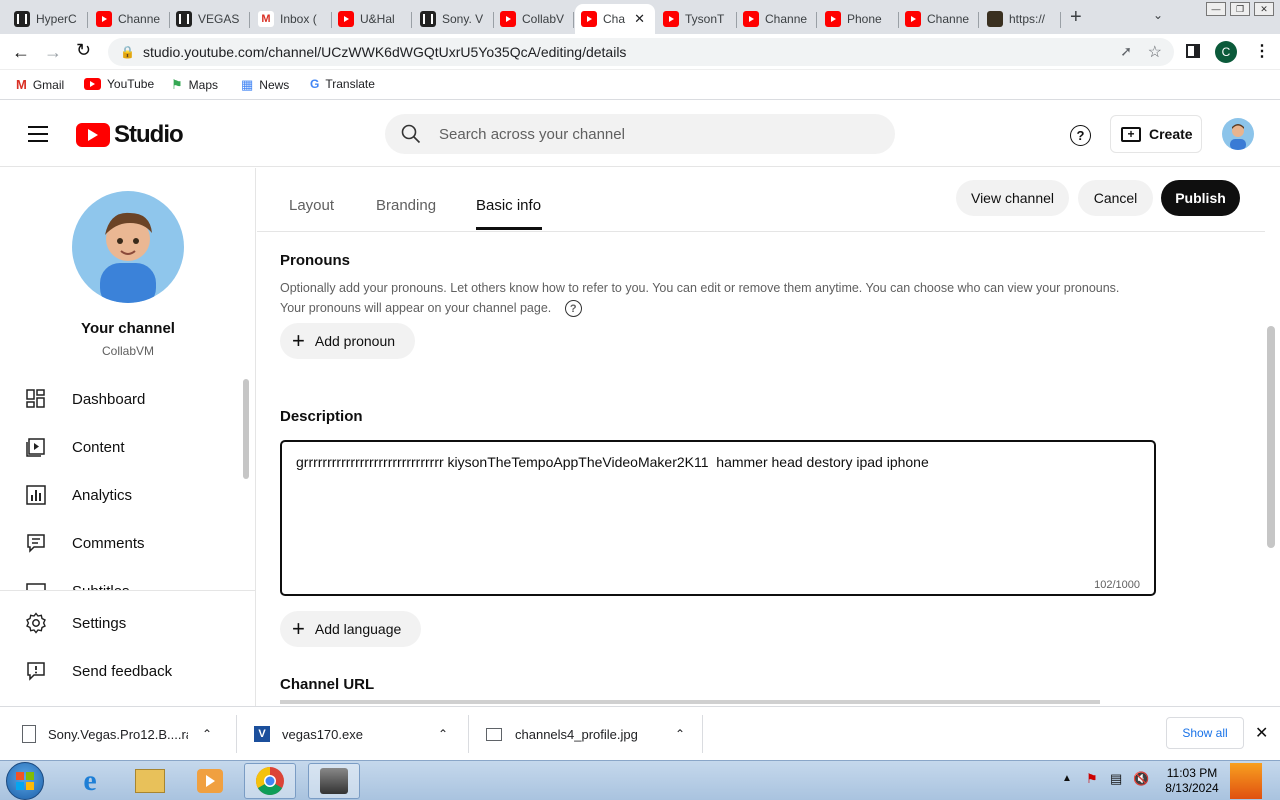 The width and height of the screenshot is (1280, 800). I want to click on system-clock: 11:03 PM 8/13/2024, so click(1192, 781).